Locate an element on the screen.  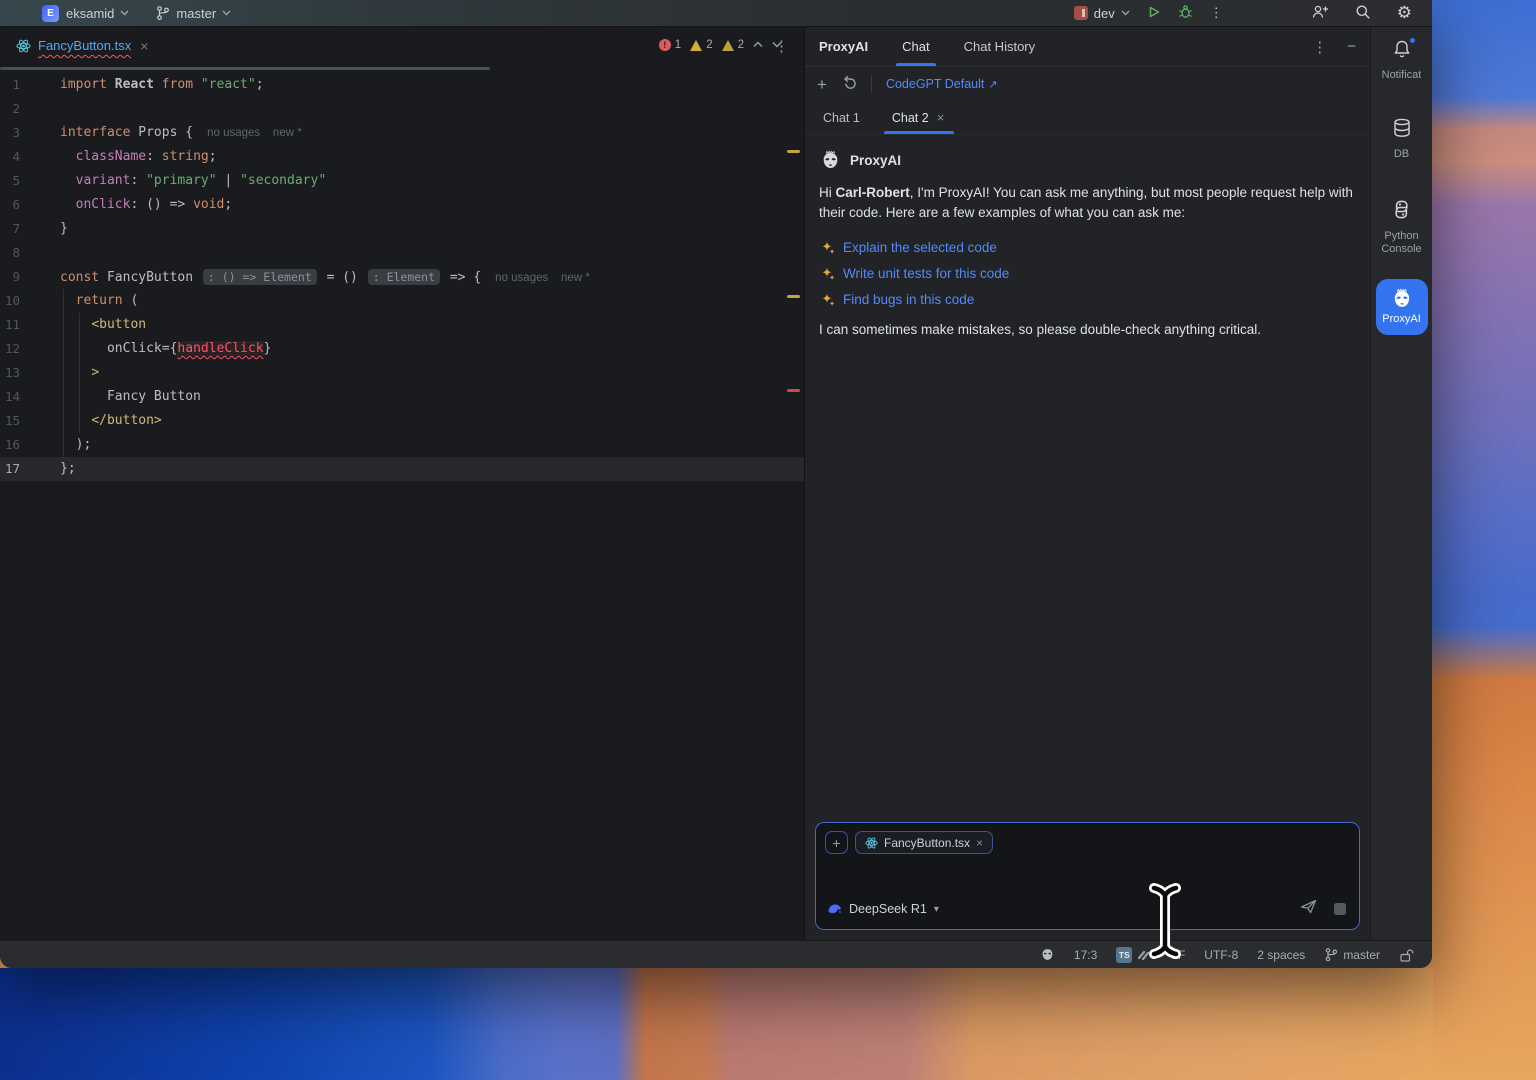
line-number: 16 is located at coordinates (12, 444).